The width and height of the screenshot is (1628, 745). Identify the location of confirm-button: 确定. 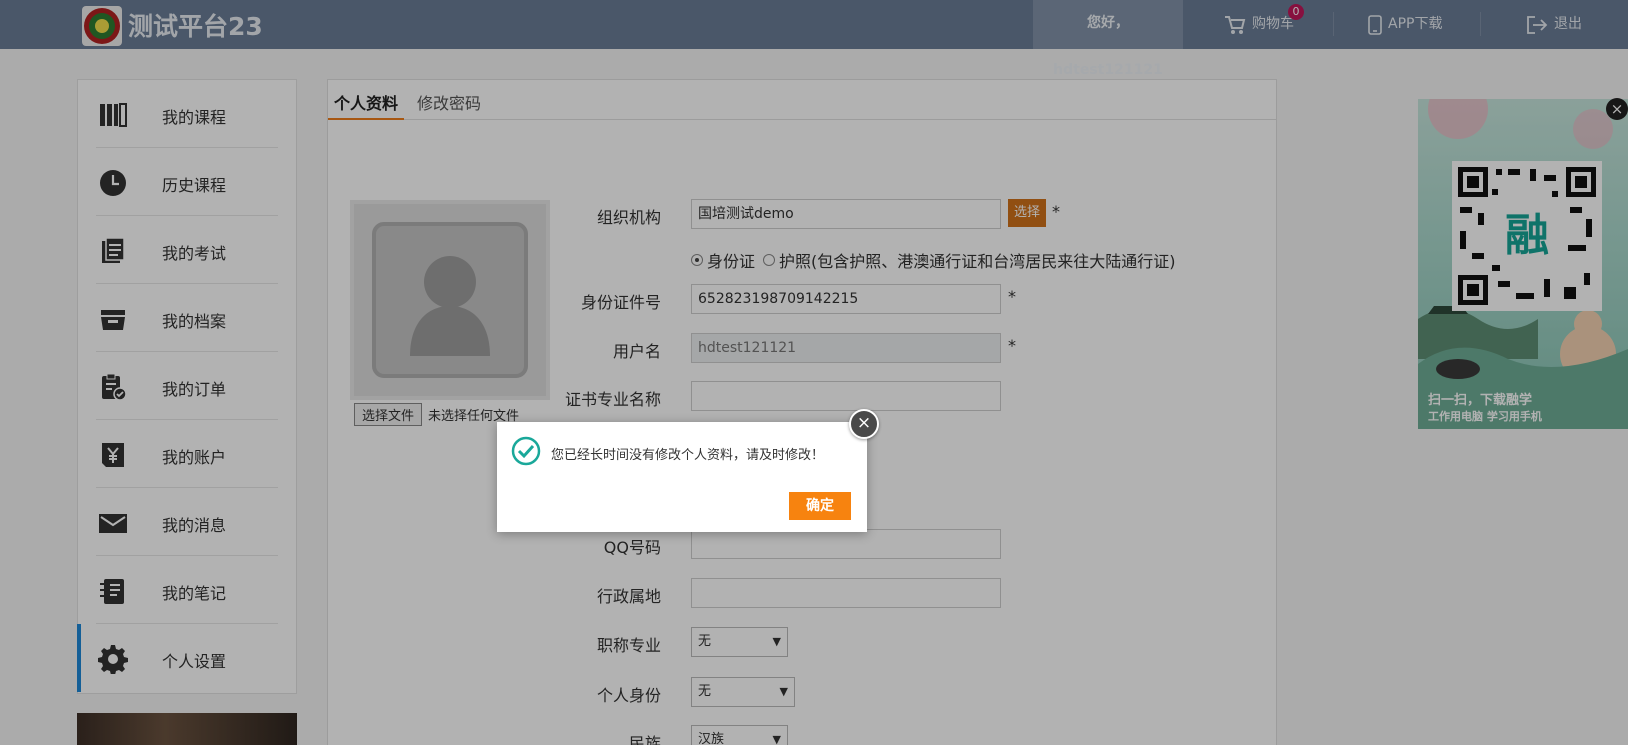
(820, 506).